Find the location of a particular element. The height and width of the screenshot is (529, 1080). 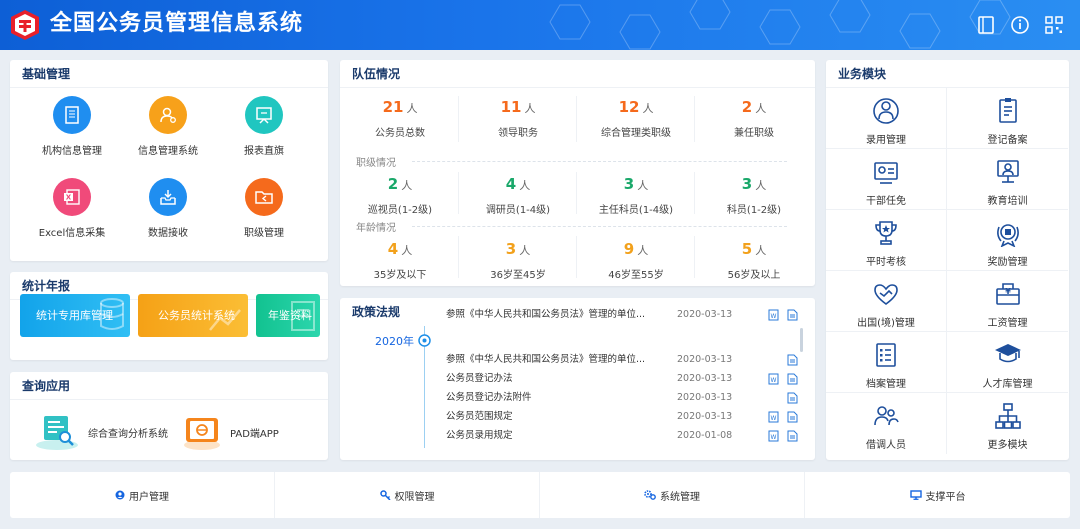

svg-text: X is located at coordinates (69, 198).